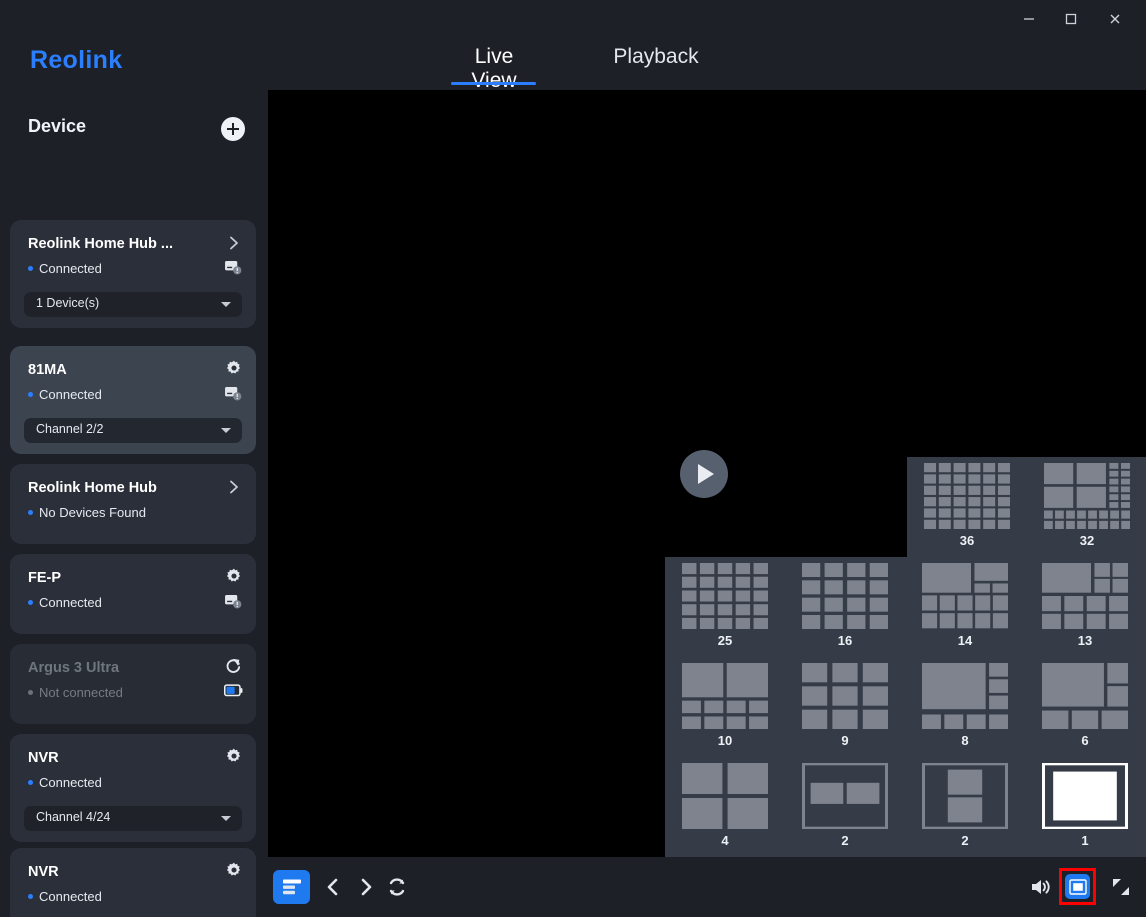 This screenshot has height=917, width=1146. I want to click on auto-cycle-button, so click(397, 887).